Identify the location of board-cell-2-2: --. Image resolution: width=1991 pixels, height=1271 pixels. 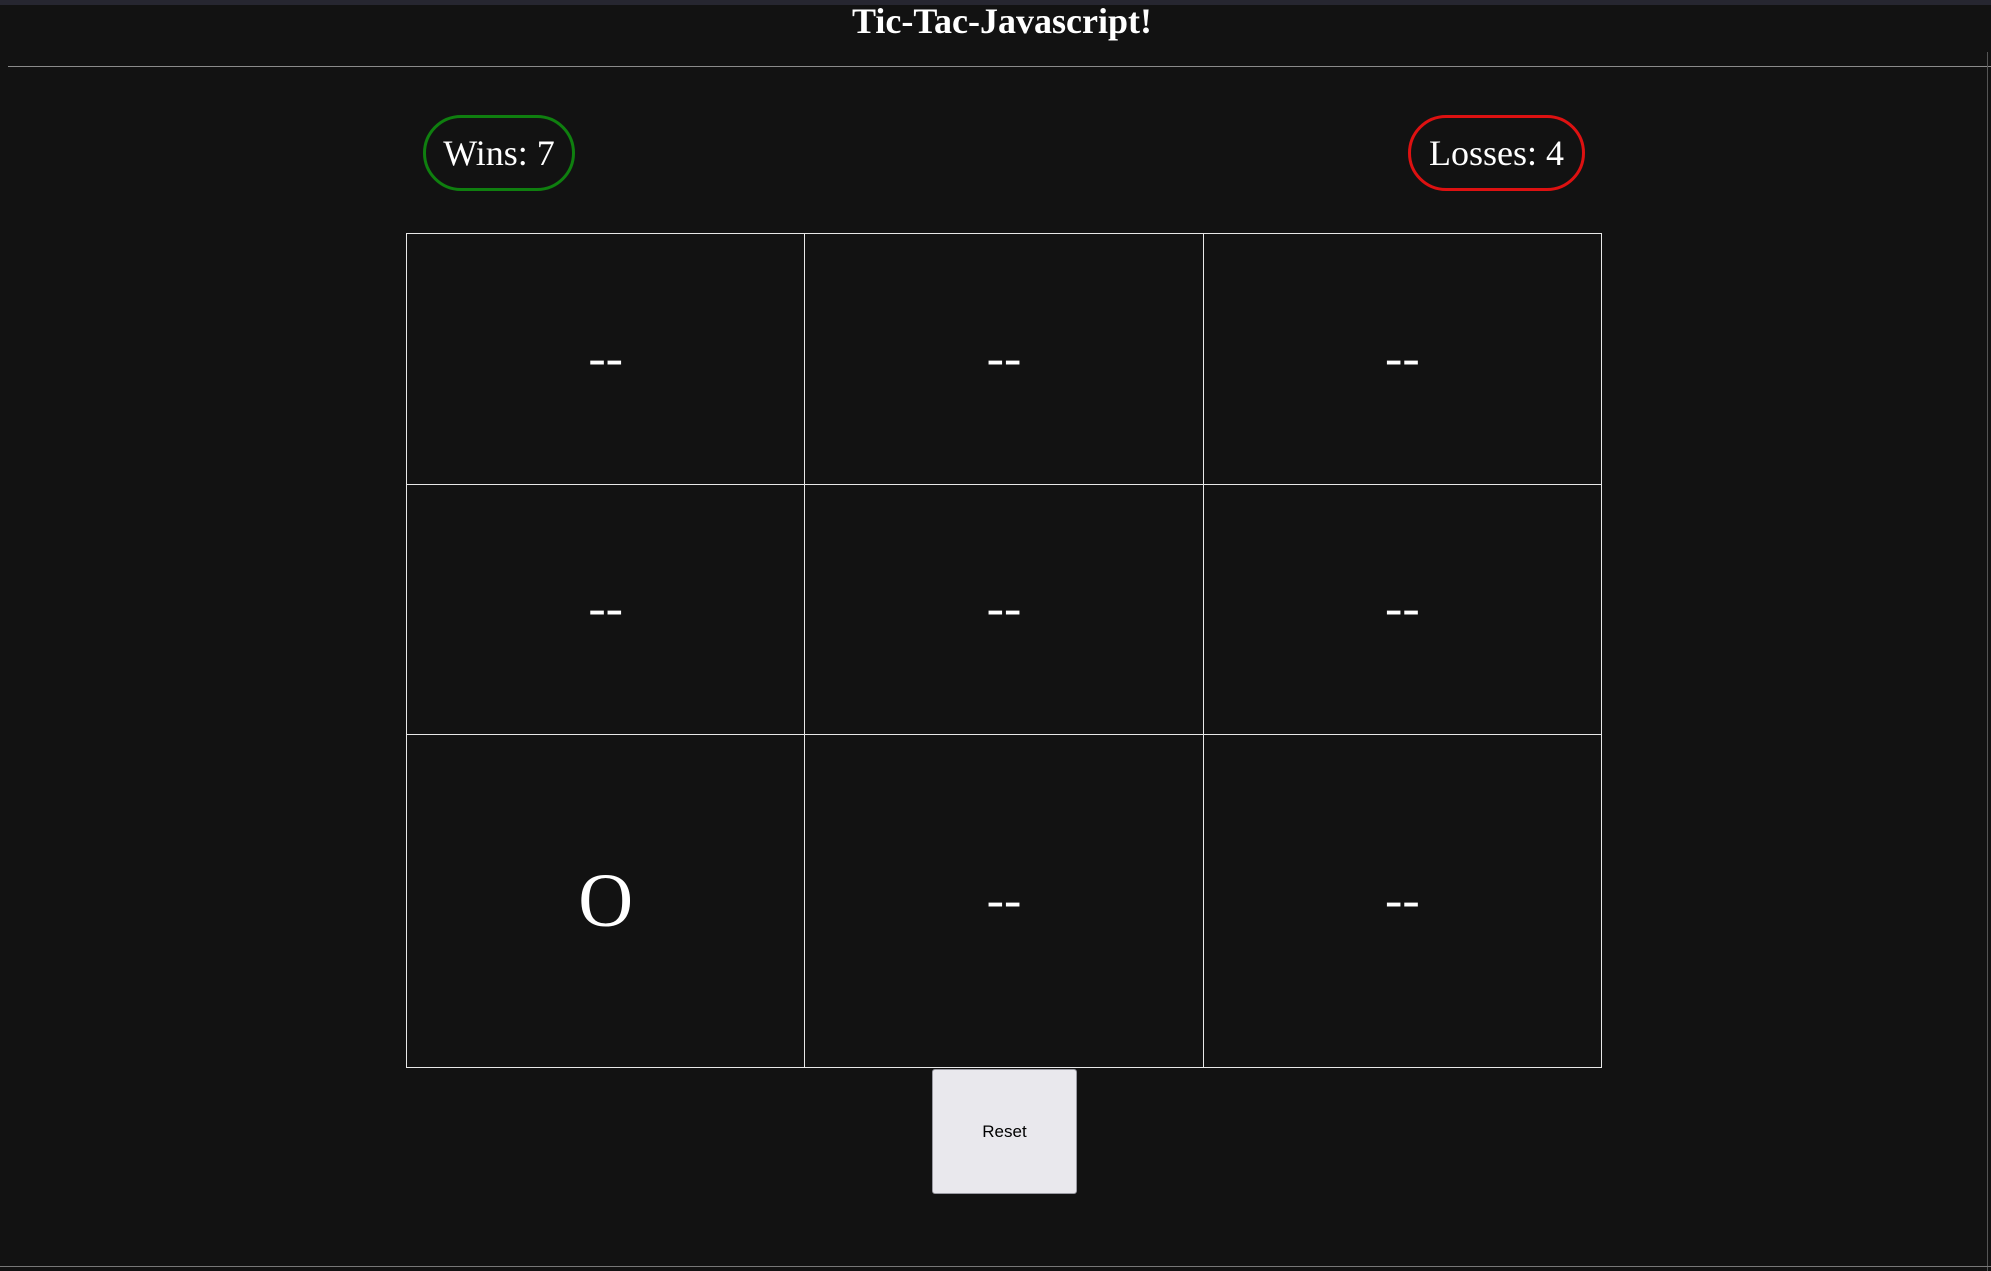
(1004, 609).